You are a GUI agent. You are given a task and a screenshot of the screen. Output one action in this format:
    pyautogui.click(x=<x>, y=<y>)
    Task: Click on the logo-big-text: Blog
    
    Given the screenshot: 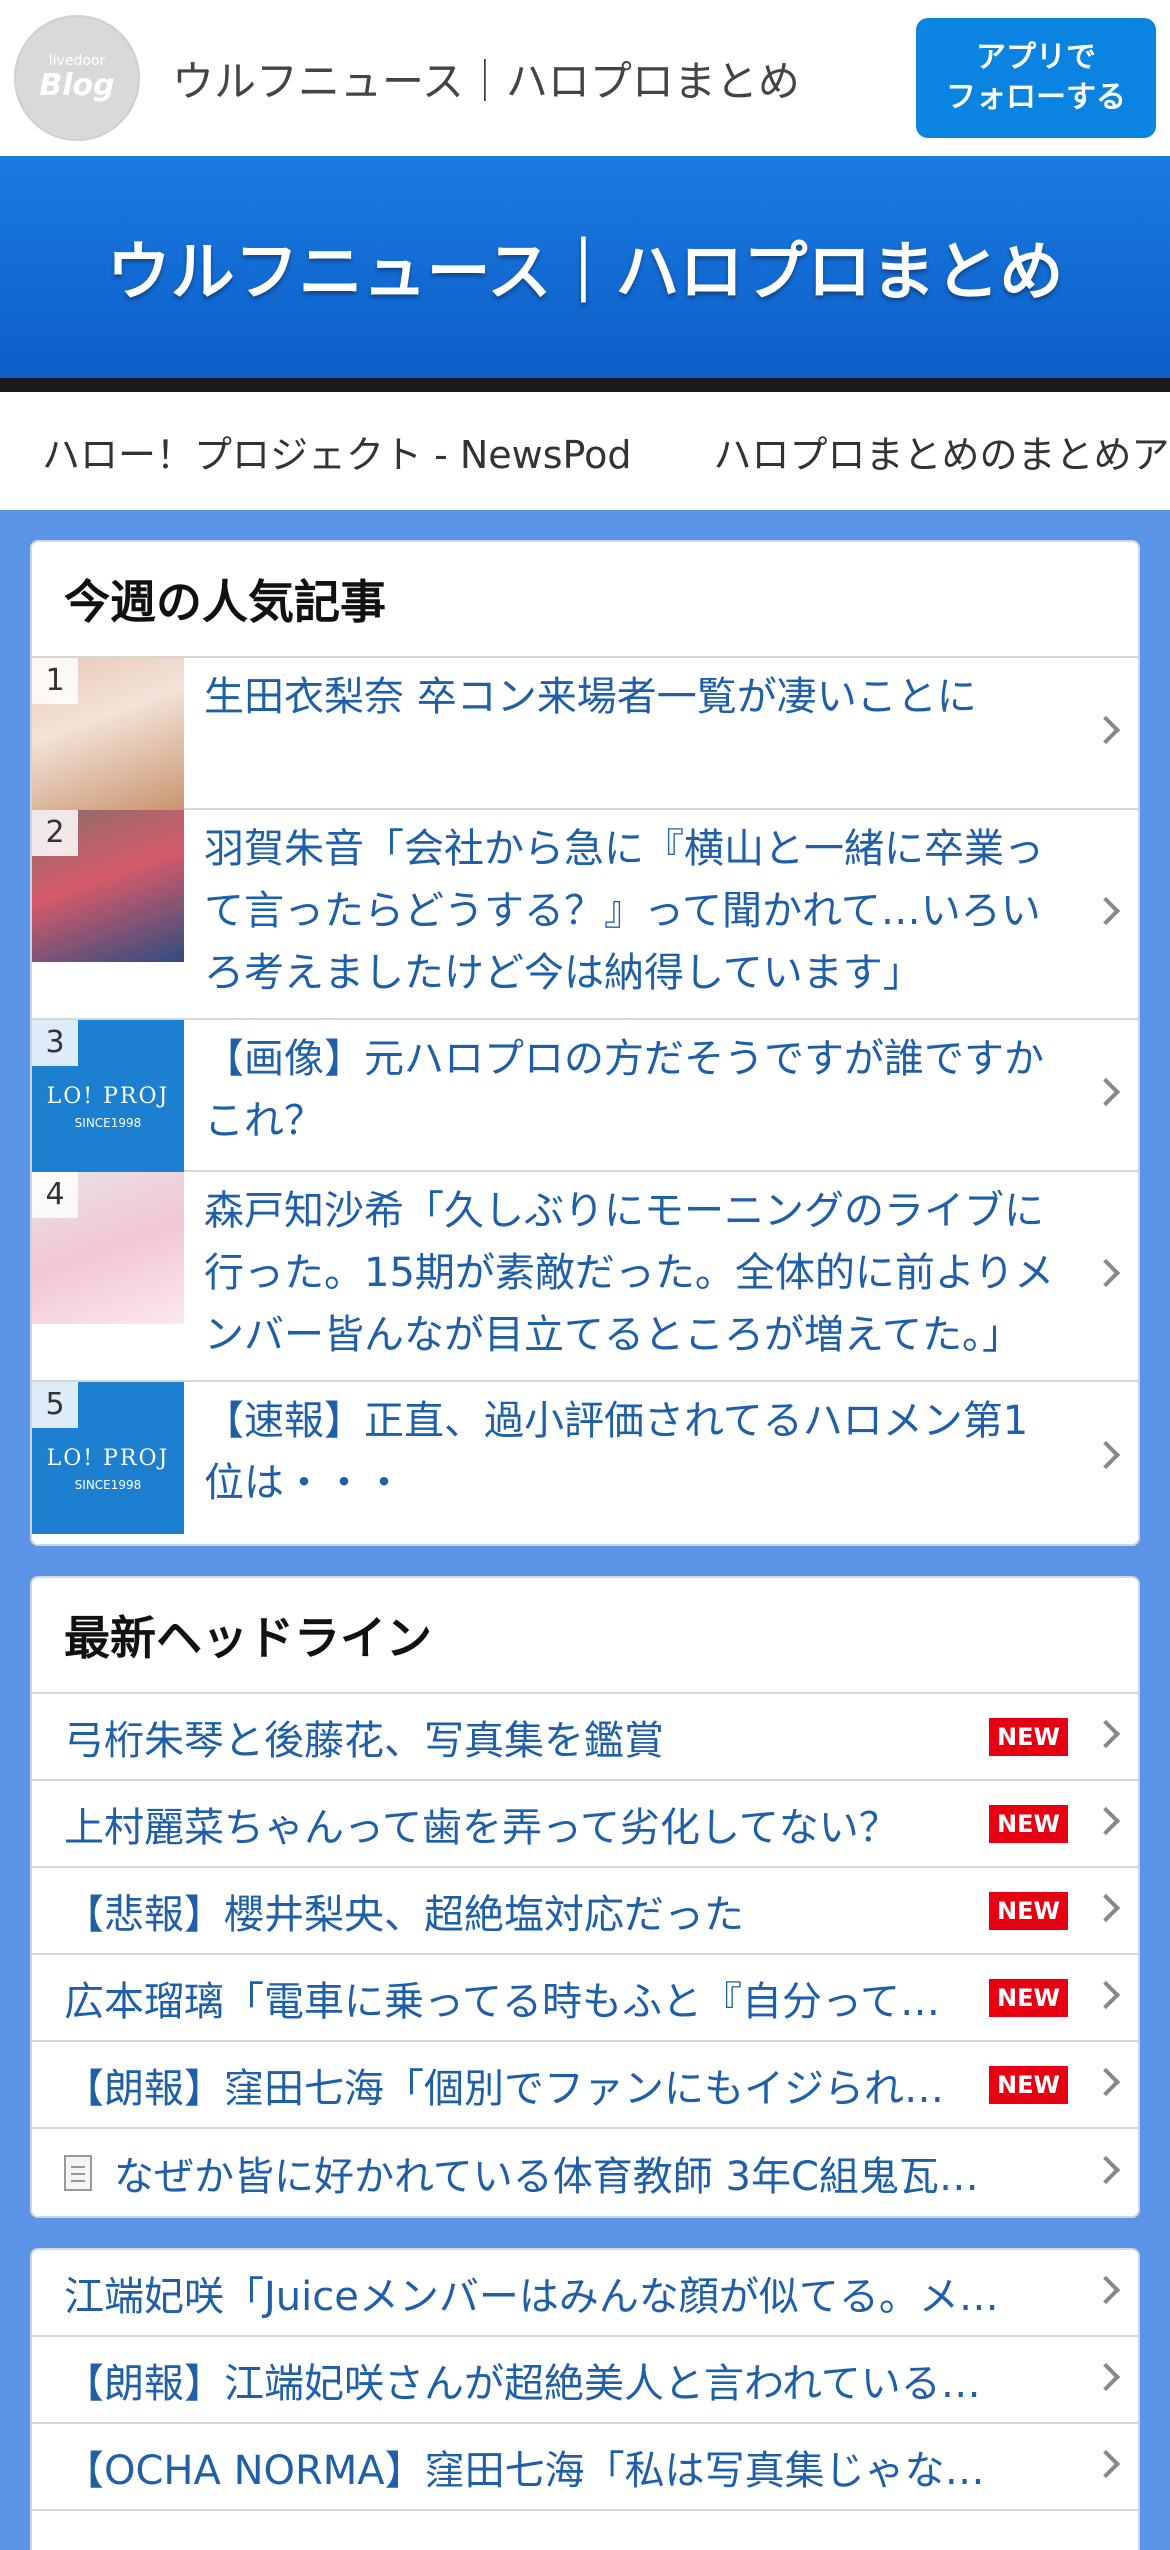 What is the action you would take?
    pyautogui.click(x=77, y=85)
    